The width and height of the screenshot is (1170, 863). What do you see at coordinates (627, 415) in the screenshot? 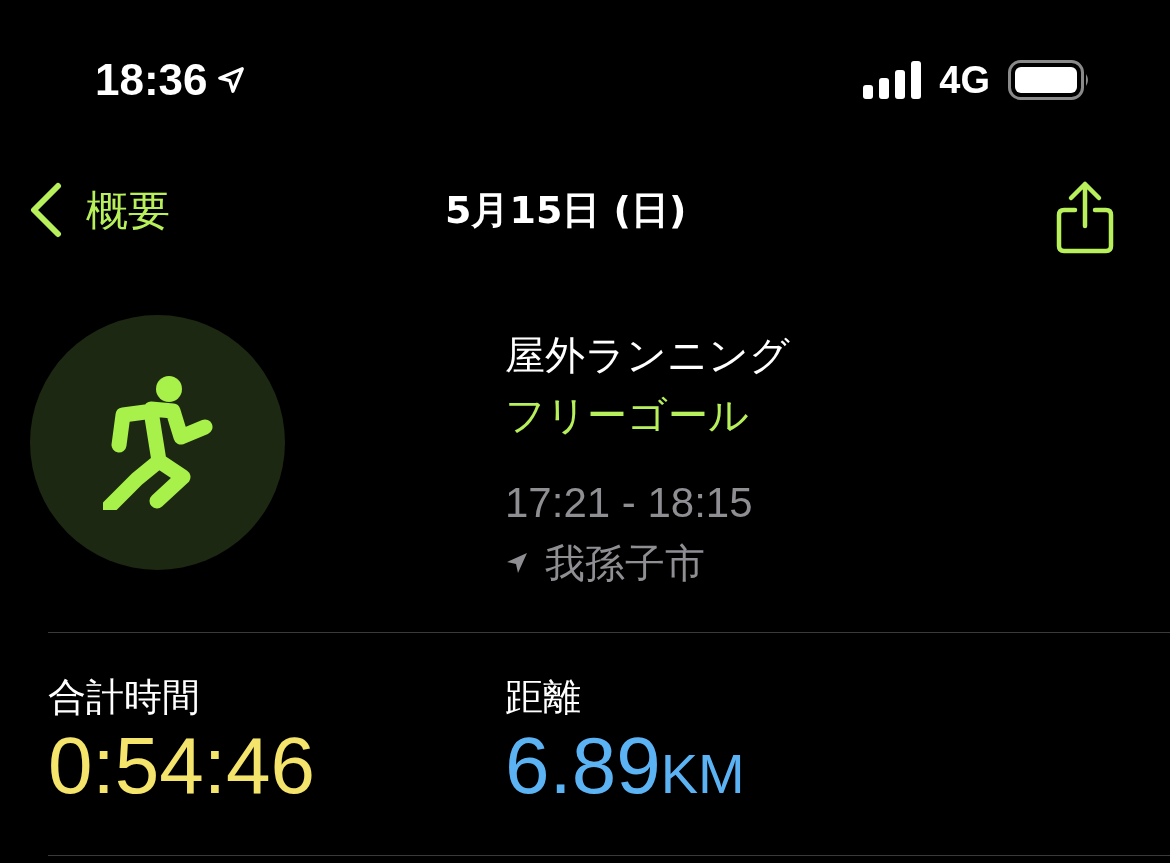
I see `workout-goal: フリーゴール` at bounding box center [627, 415].